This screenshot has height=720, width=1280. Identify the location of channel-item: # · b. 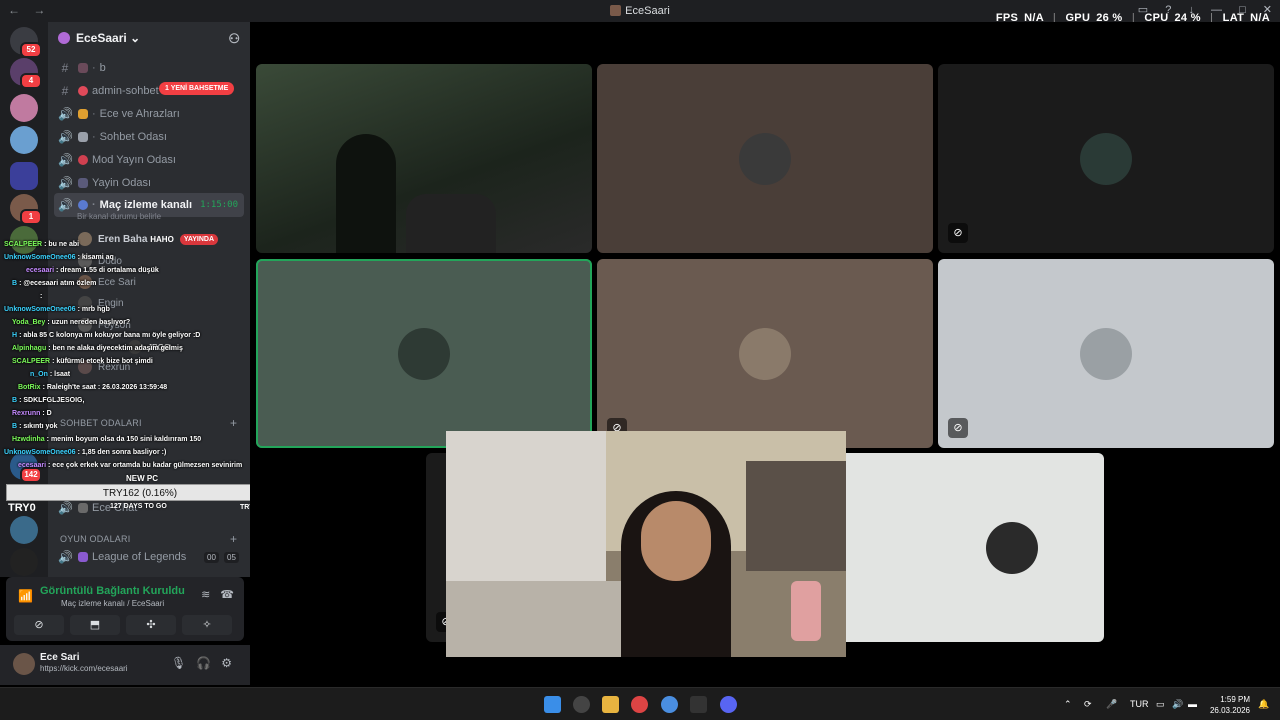
(149, 68).